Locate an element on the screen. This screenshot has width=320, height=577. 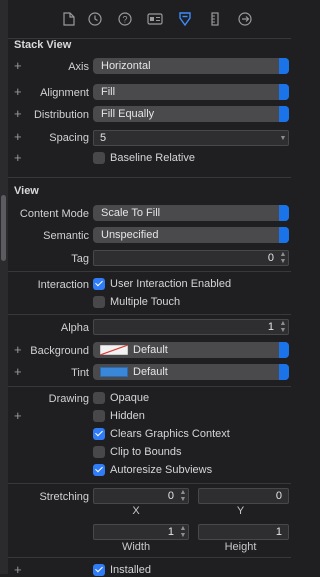
clears-graphics-label: Clears Graphics Context is located at coordinates (170, 434).